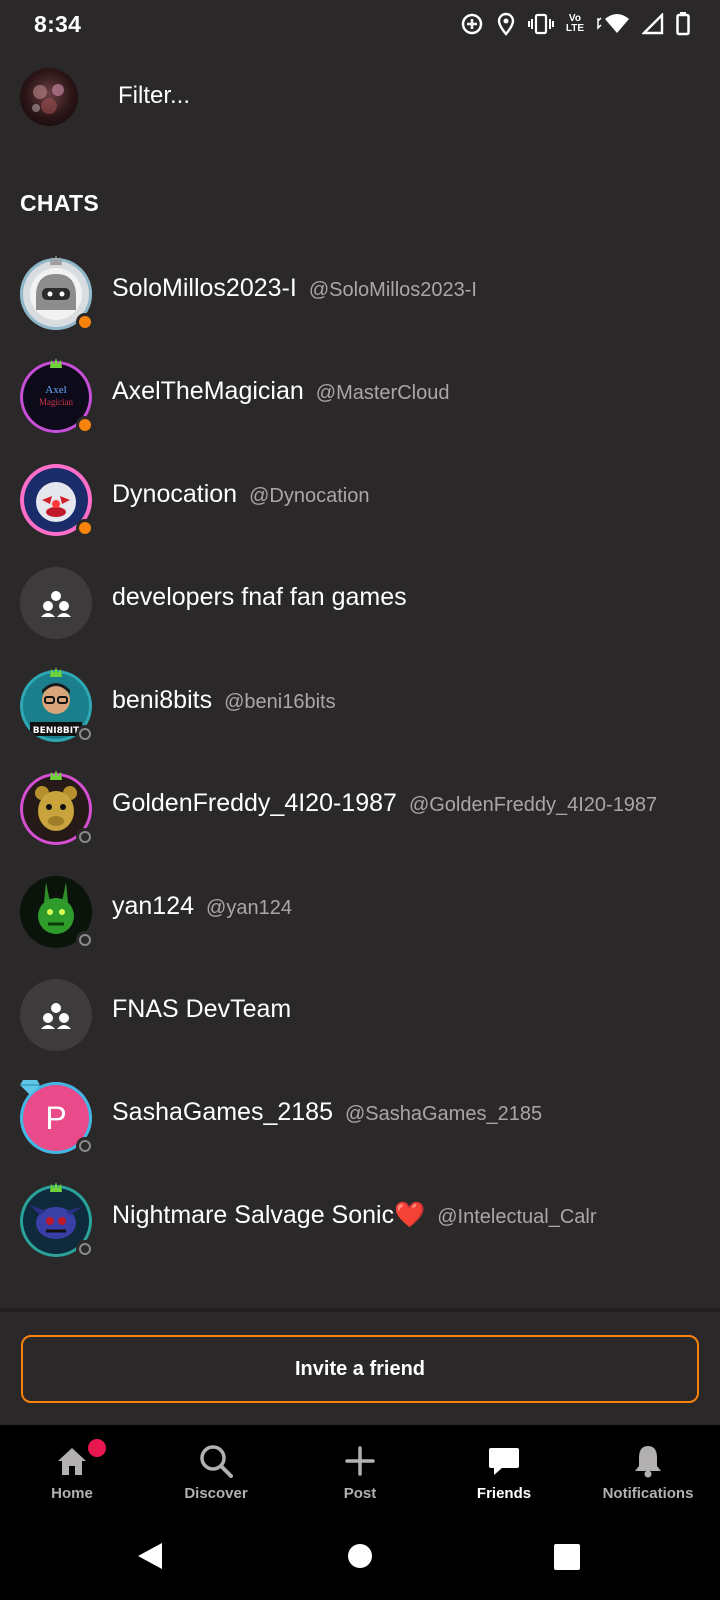  What do you see at coordinates (309, 496) in the screenshot?
I see `chat-handle: @Dynocation` at bounding box center [309, 496].